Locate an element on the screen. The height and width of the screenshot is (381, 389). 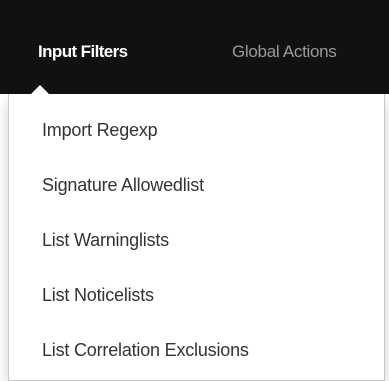
tab-input-filters: Input Filters is located at coordinates (83, 52).